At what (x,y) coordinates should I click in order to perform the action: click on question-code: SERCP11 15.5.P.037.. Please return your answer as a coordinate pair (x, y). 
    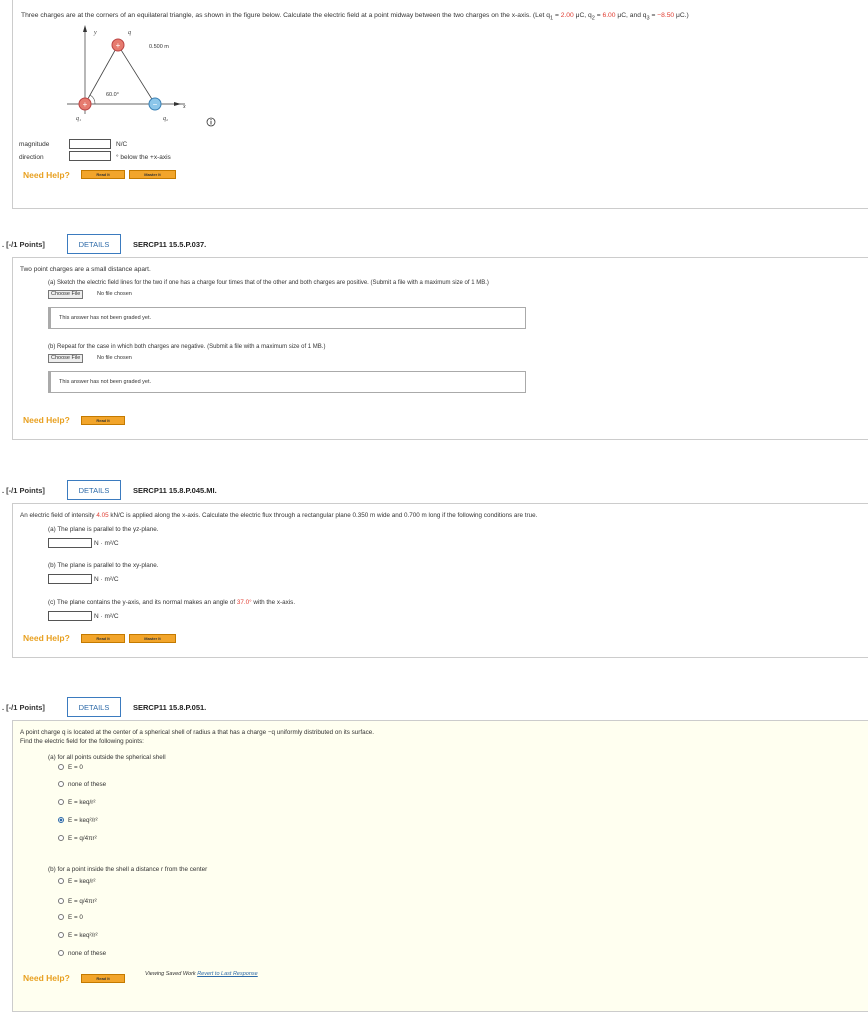
    Looking at the image, I should click on (170, 244).